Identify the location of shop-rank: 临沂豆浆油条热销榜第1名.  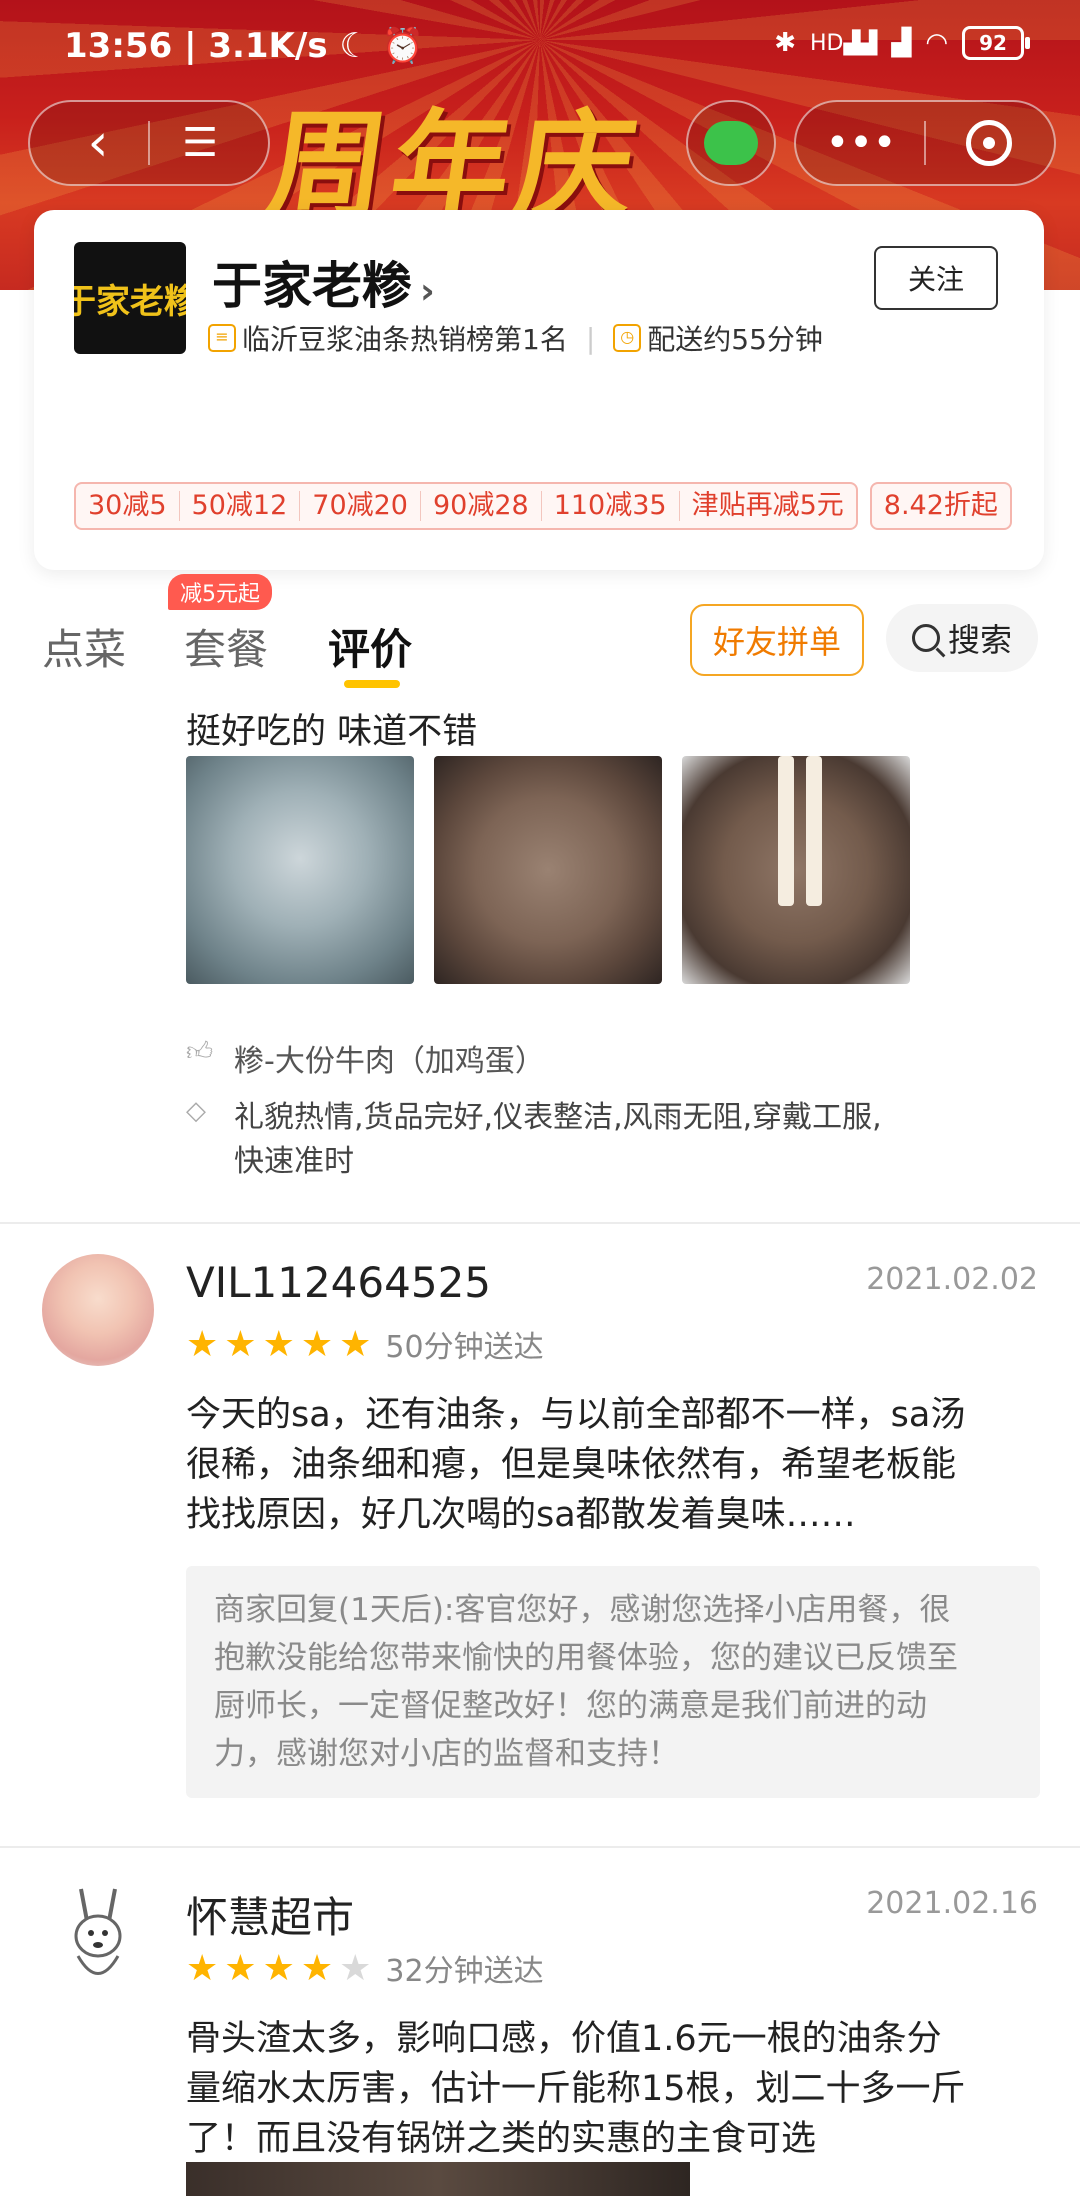
(405, 339).